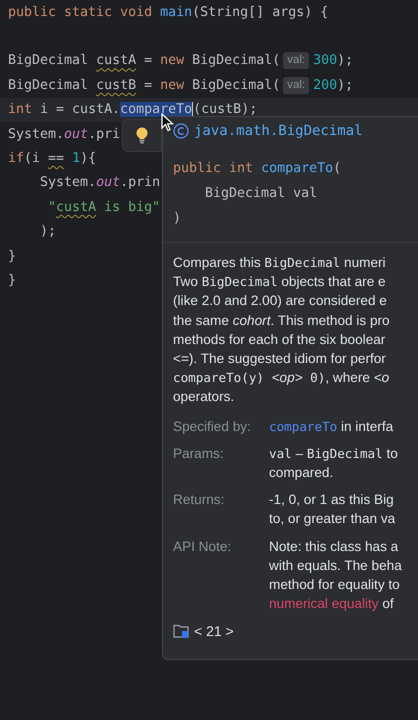  Describe the element at coordinates (131, 207) in the screenshot. I see `code-string: is big"` at that location.